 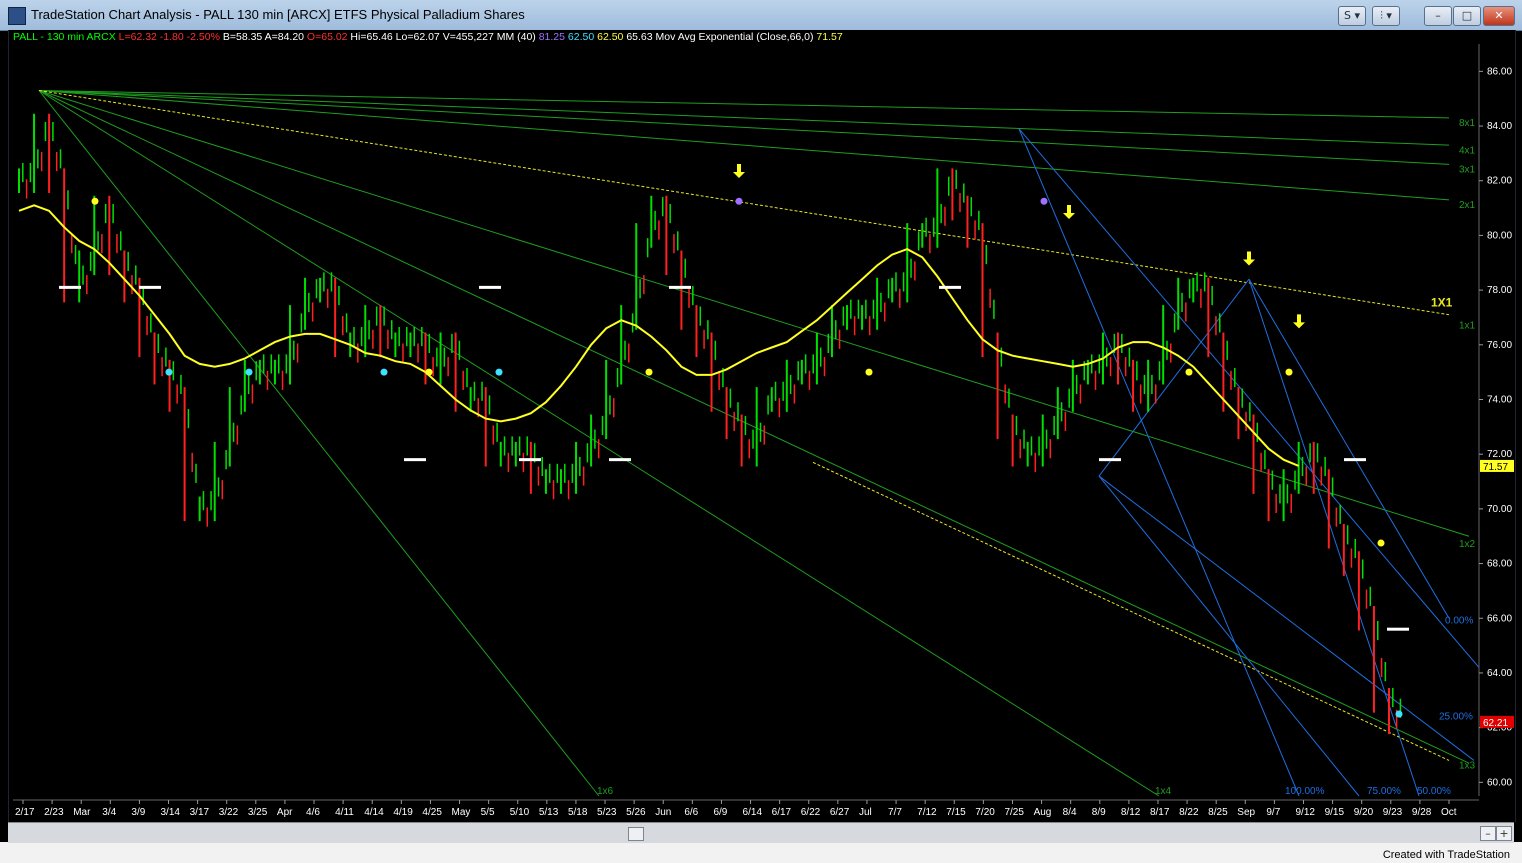 I want to click on date-tick-label: 4/25, so click(x=432, y=812).